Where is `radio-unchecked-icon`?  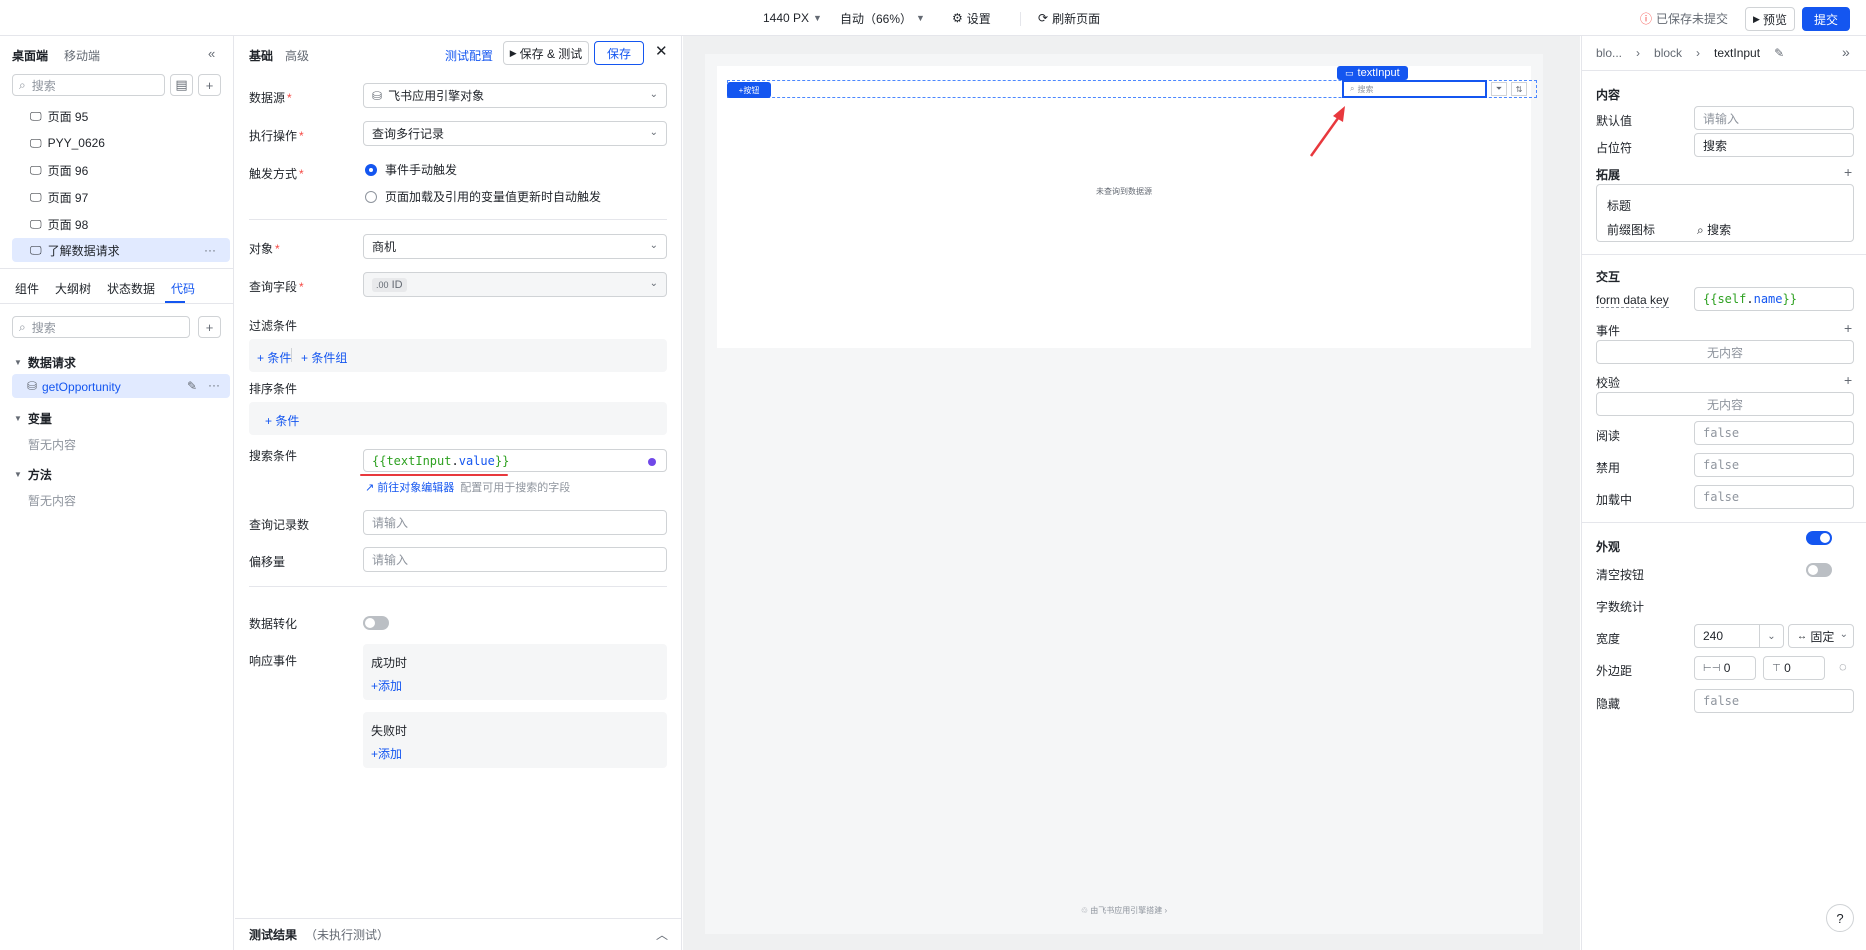 radio-unchecked-icon is located at coordinates (371, 196).